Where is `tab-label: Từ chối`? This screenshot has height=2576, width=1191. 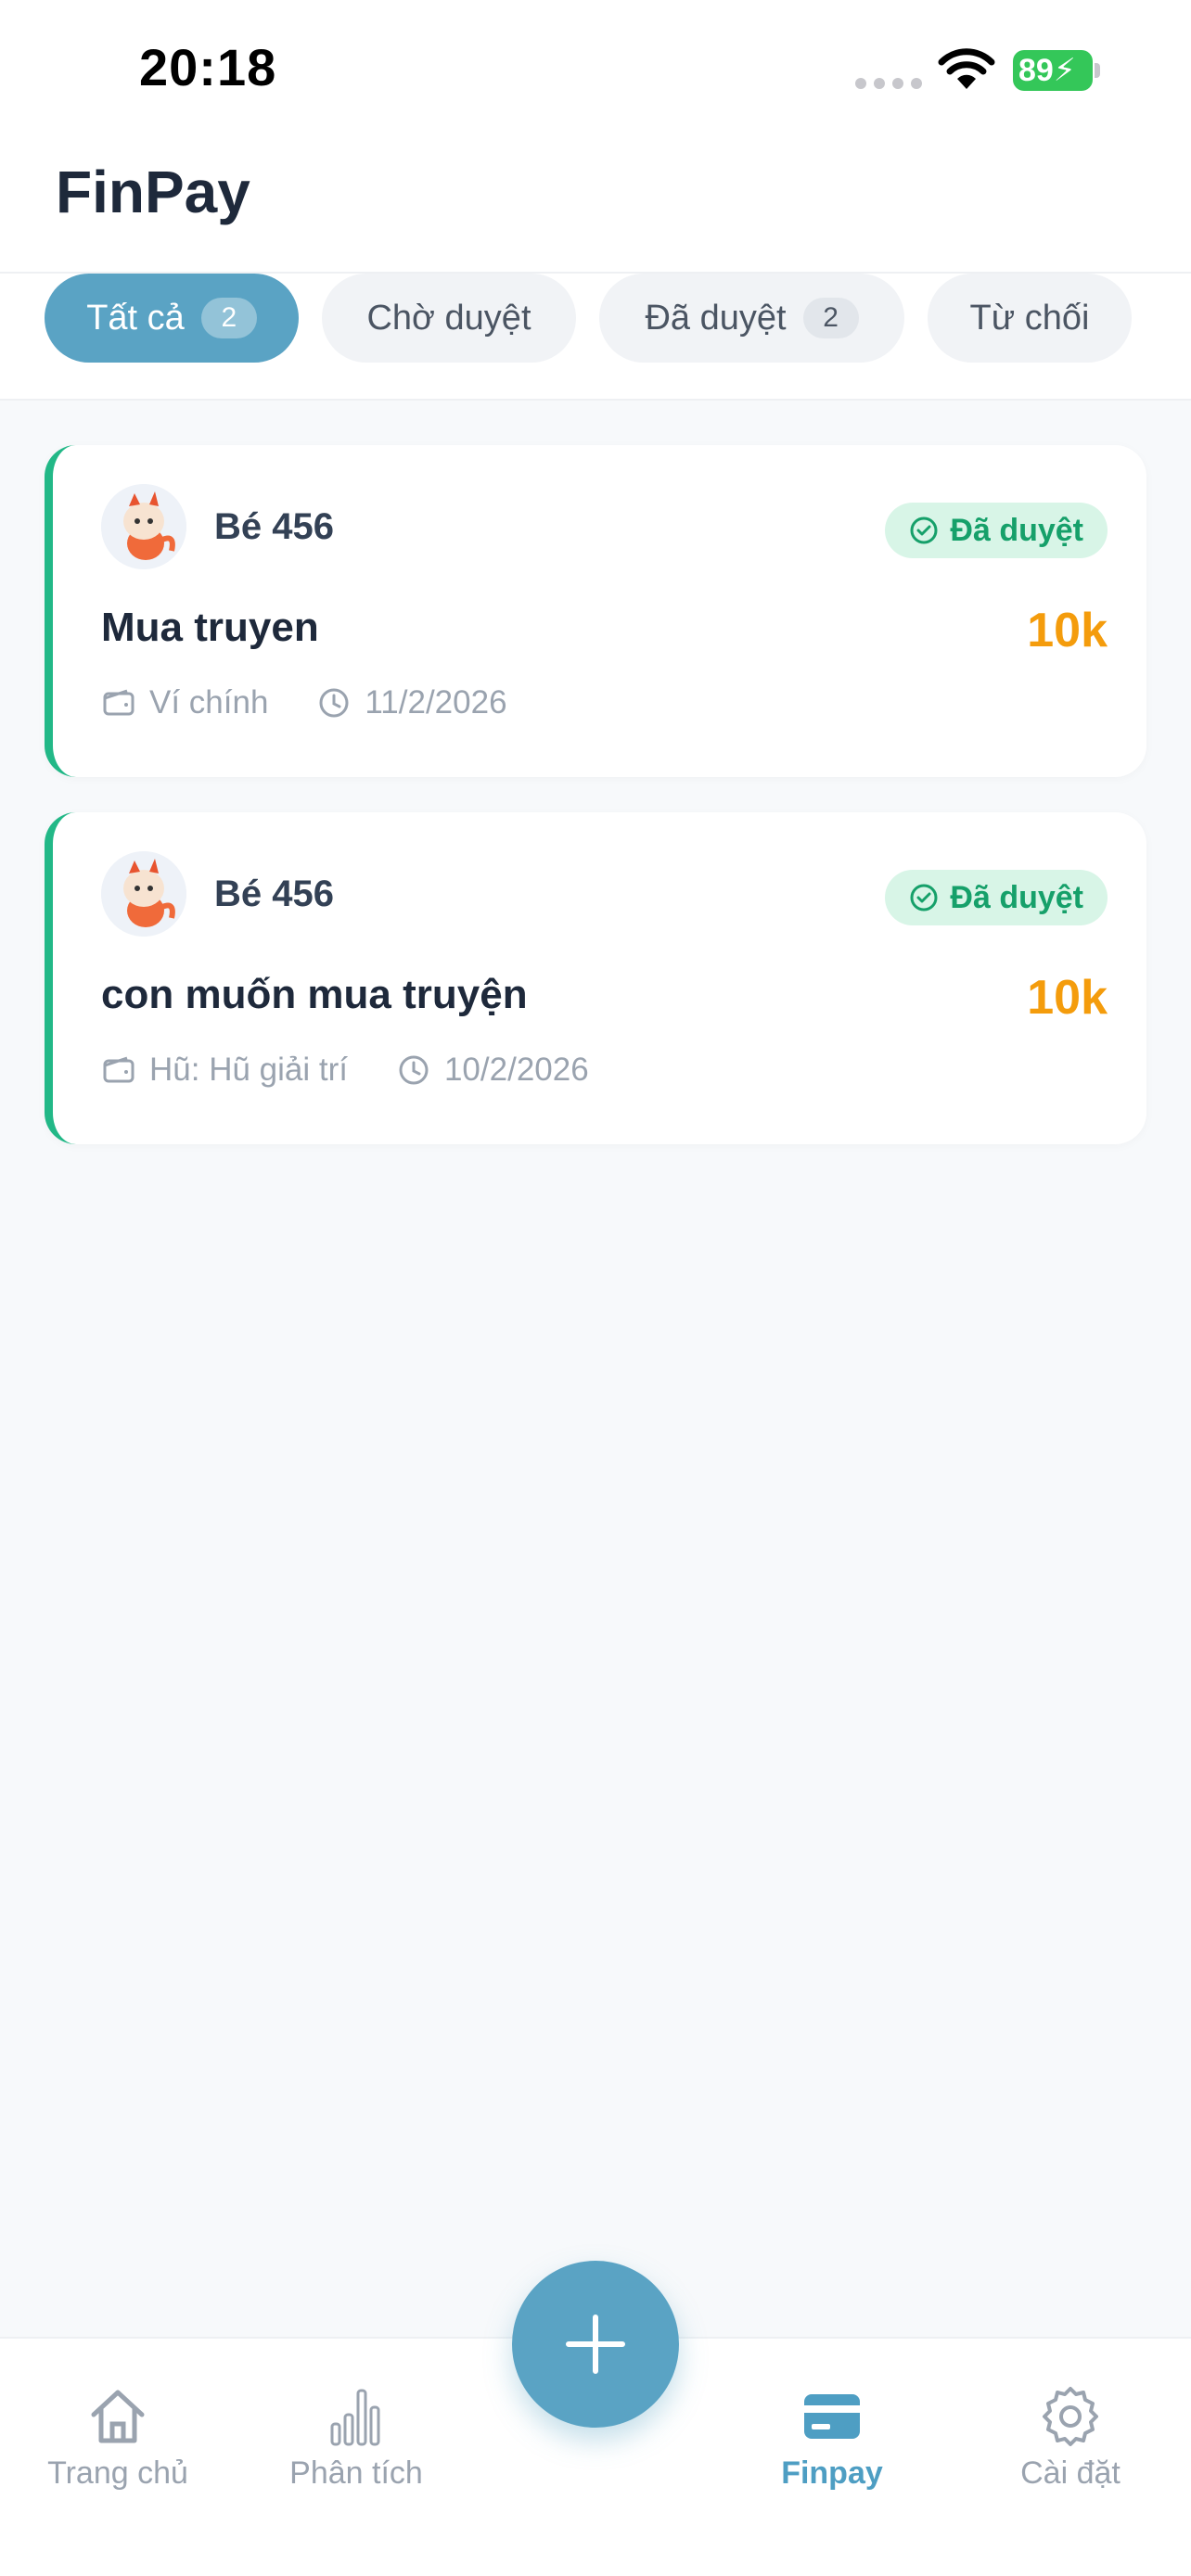
tab-label: Từ chối is located at coordinates (1029, 318).